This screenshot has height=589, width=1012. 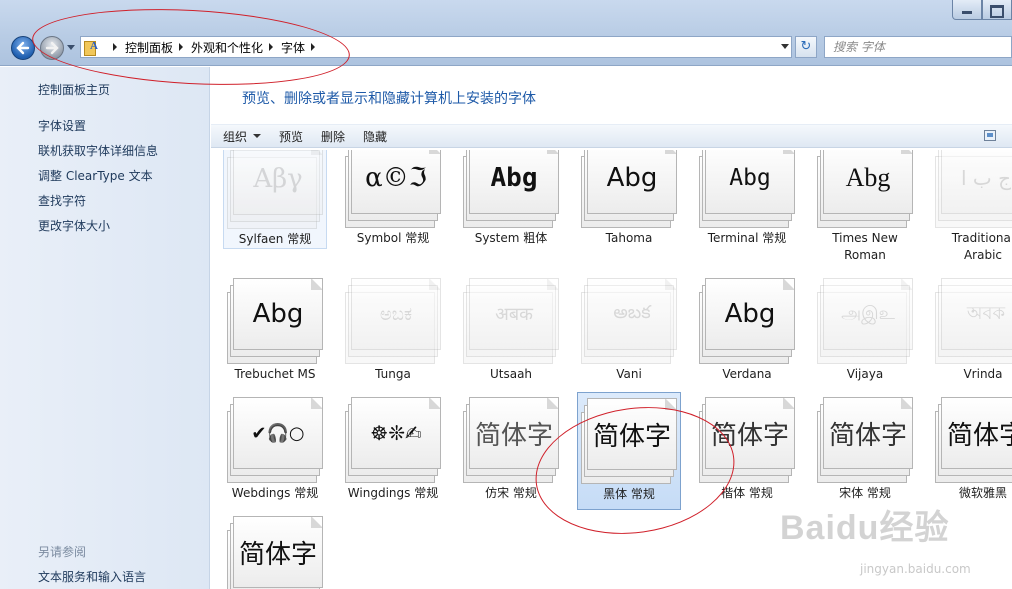 I want to click on font-tile-terminal: Abg Terminal 常规, so click(x=747, y=198).